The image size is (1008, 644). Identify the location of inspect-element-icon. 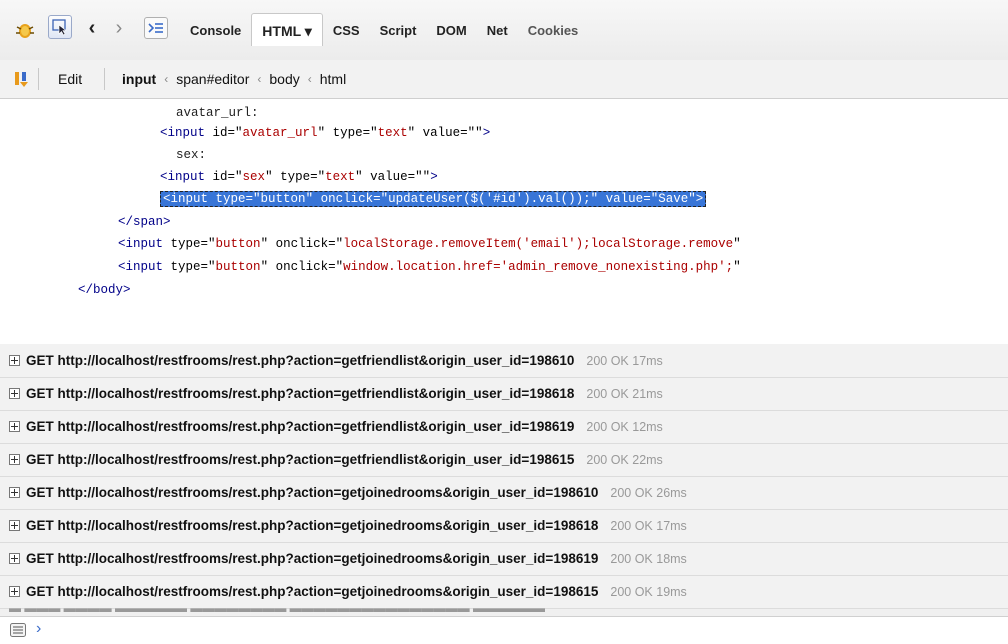
(60, 27).